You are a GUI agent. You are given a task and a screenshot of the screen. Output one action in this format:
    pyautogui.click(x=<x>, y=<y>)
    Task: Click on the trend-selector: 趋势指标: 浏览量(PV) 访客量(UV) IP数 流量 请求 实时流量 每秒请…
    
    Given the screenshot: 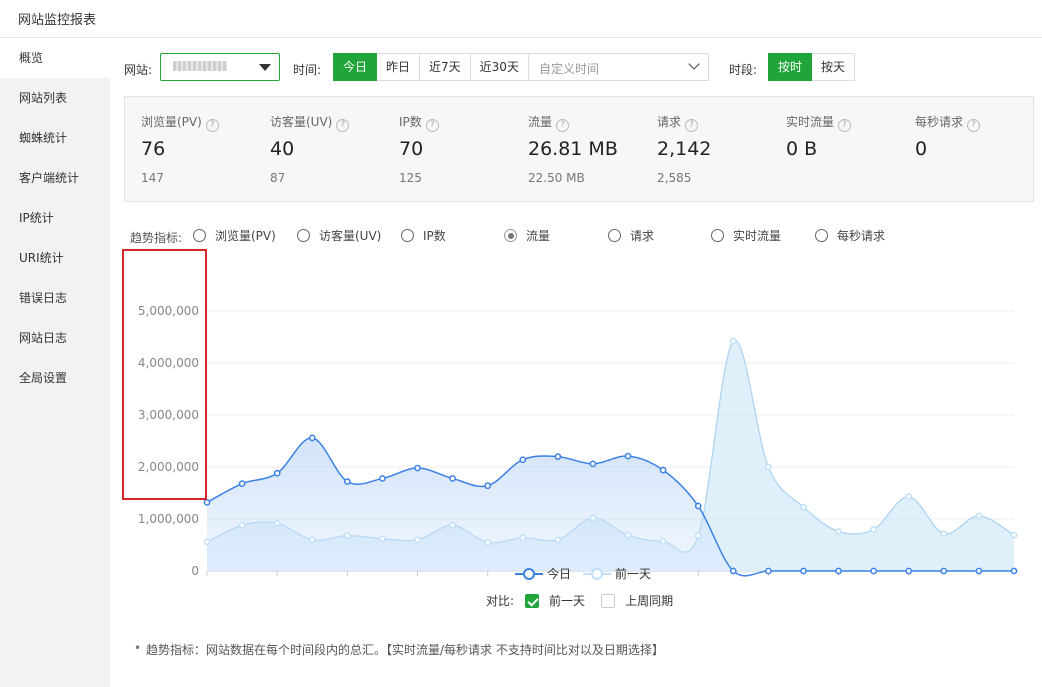 What is the action you would take?
    pyautogui.click(x=580, y=237)
    